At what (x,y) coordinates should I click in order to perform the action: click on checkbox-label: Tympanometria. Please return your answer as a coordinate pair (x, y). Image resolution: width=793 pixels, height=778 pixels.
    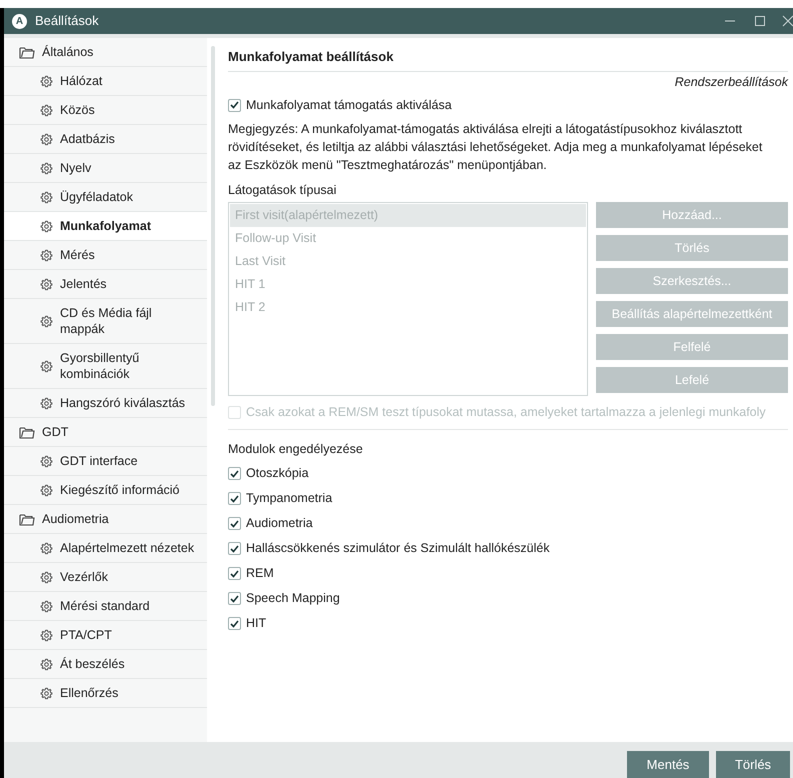
    Looking at the image, I should click on (289, 499).